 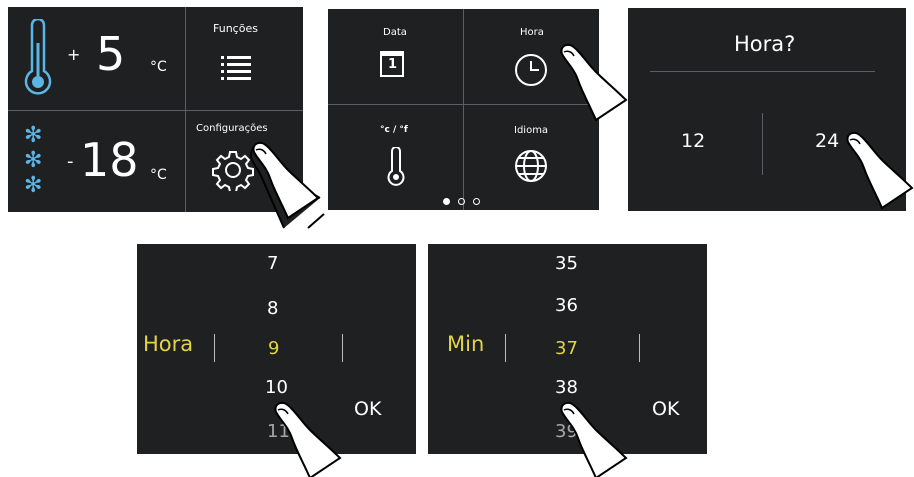 I want to click on picker-value: 7, so click(x=273, y=263).